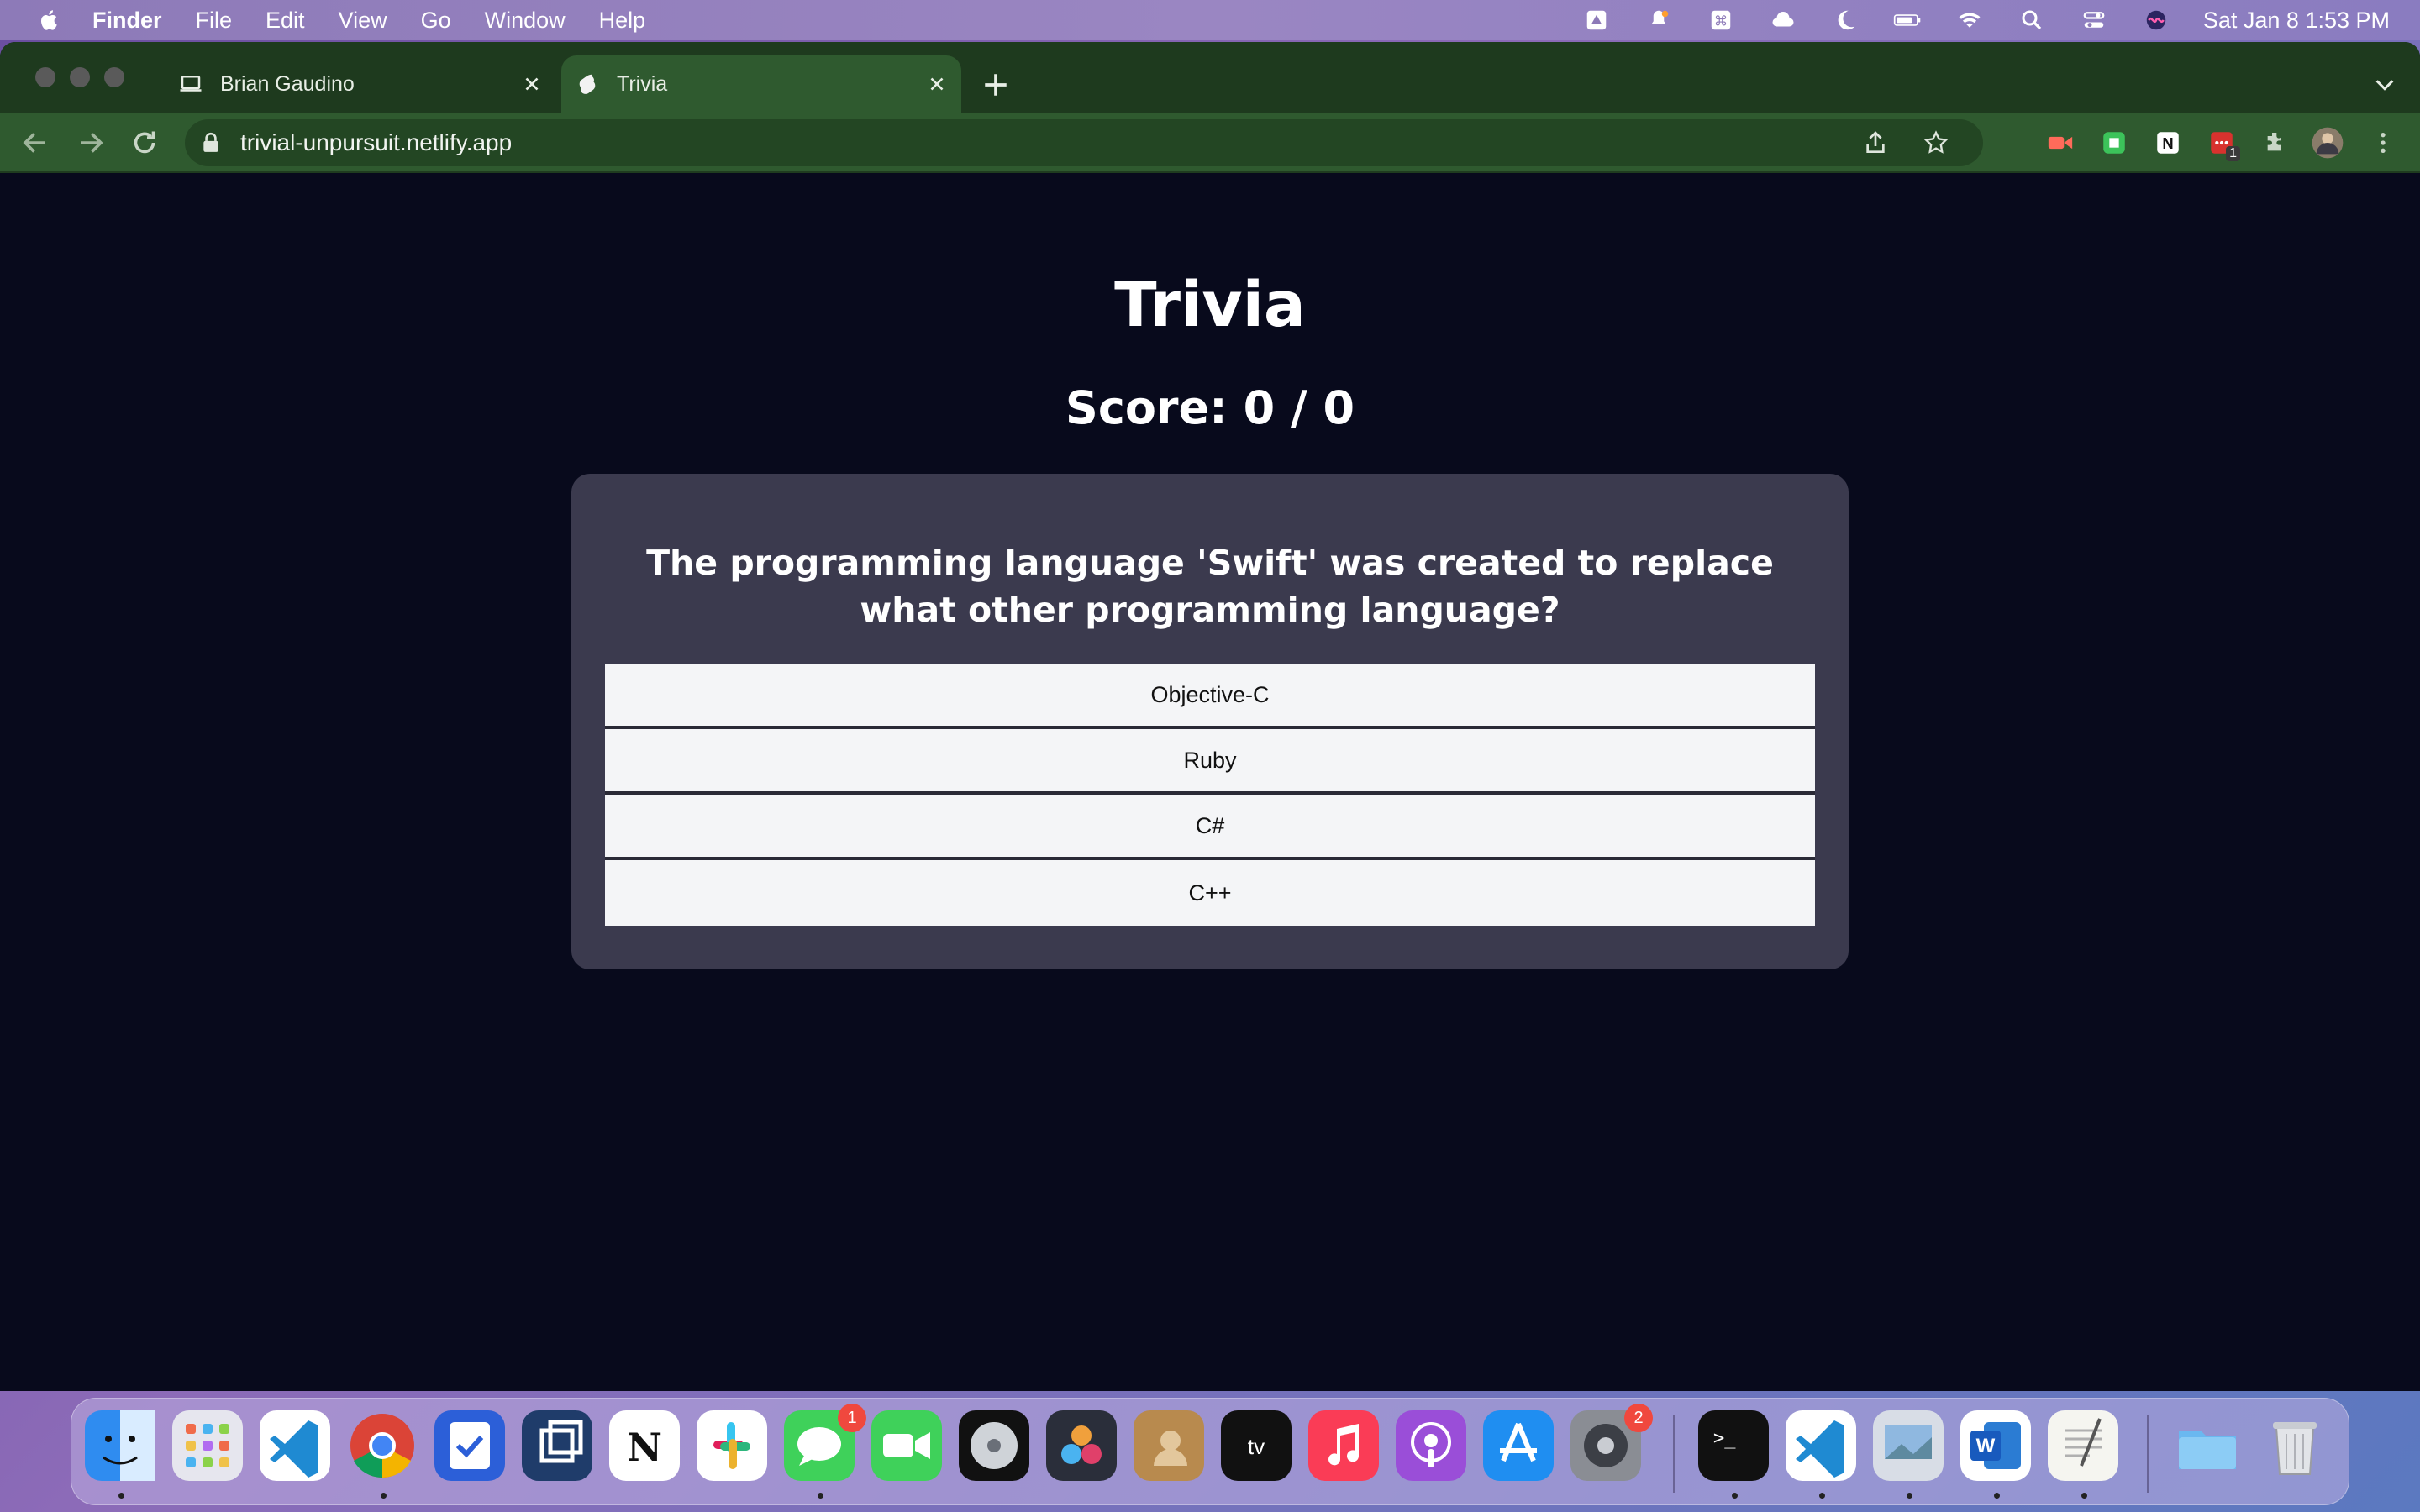  I want to click on page-title: Trivia, so click(1210, 305).